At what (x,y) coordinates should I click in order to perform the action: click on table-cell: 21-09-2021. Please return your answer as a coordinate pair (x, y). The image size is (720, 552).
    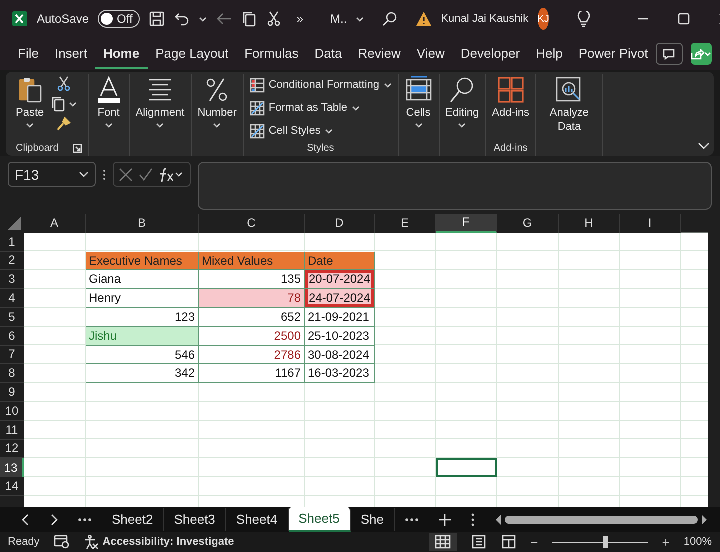
    Looking at the image, I should click on (340, 317).